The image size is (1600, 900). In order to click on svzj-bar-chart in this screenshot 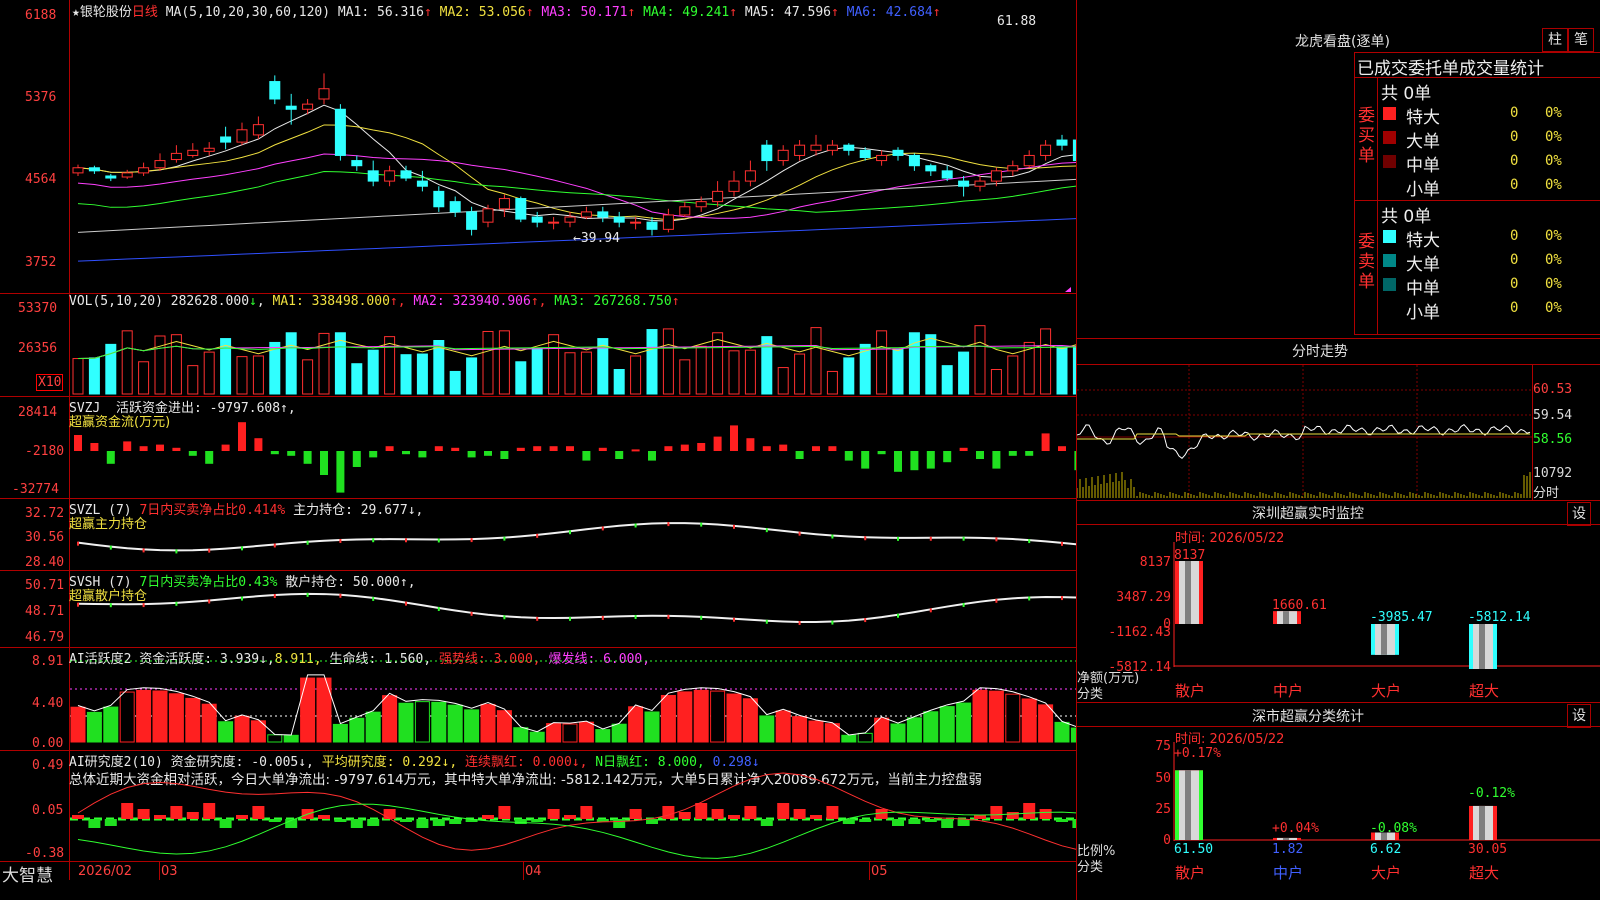, I will do `click(573, 447)`.